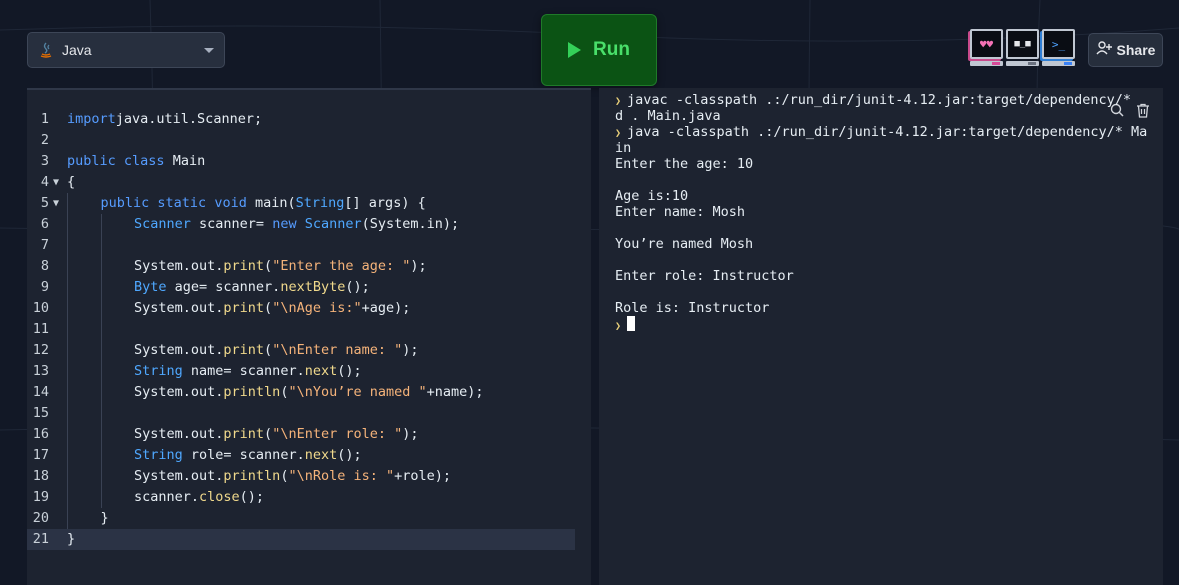  What do you see at coordinates (341, 266) in the screenshot?
I see `code-token: "Enter the age: "` at bounding box center [341, 266].